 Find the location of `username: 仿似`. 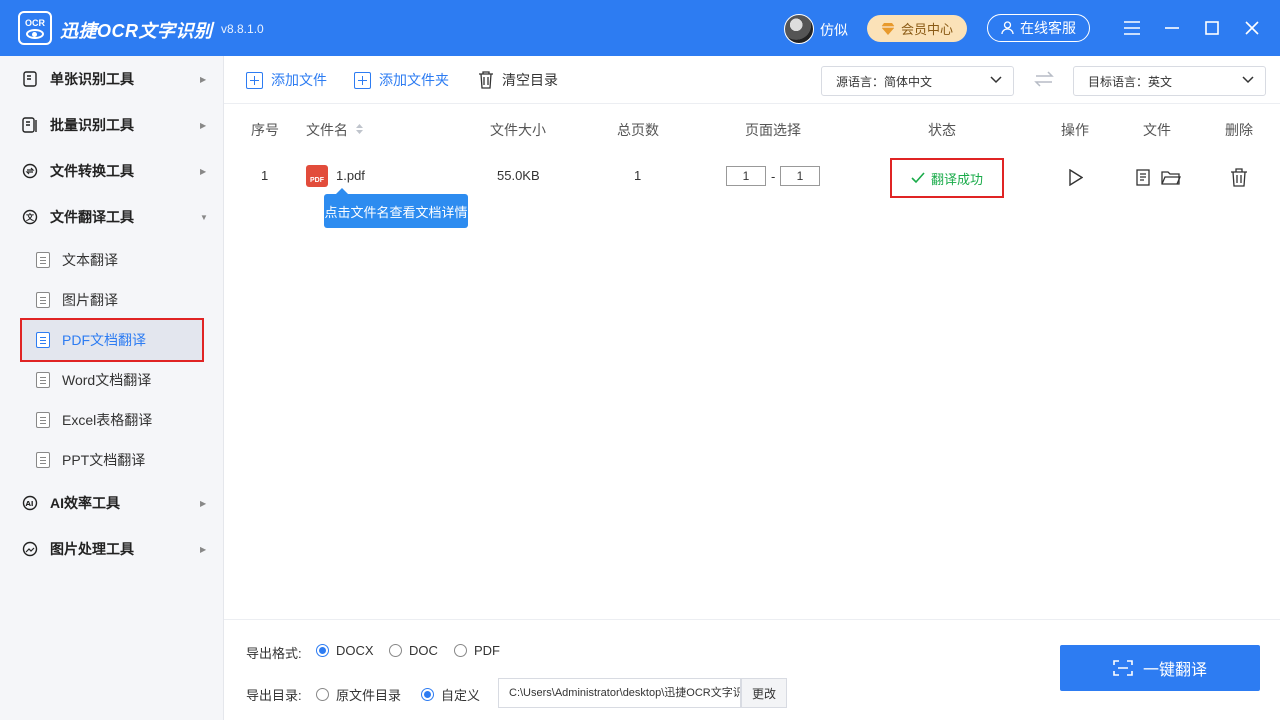

username: 仿似 is located at coordinates (834, 30).